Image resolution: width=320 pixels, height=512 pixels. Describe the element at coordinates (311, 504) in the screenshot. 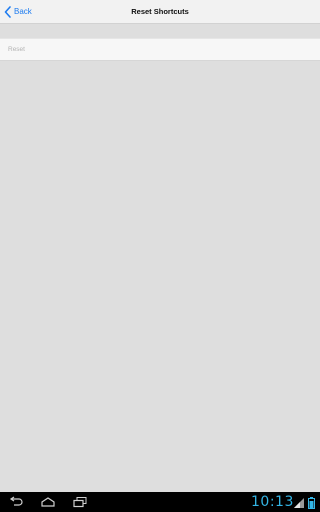

I see `battery-icon` at that location.